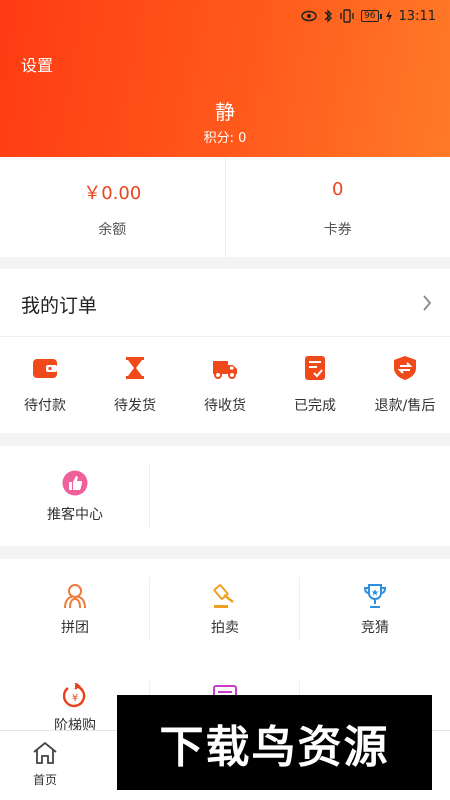 The image size is (450, 800). Describe the element at coordinates (225, 406) in the screenshot. I see `order-label: 待收货` at that location.